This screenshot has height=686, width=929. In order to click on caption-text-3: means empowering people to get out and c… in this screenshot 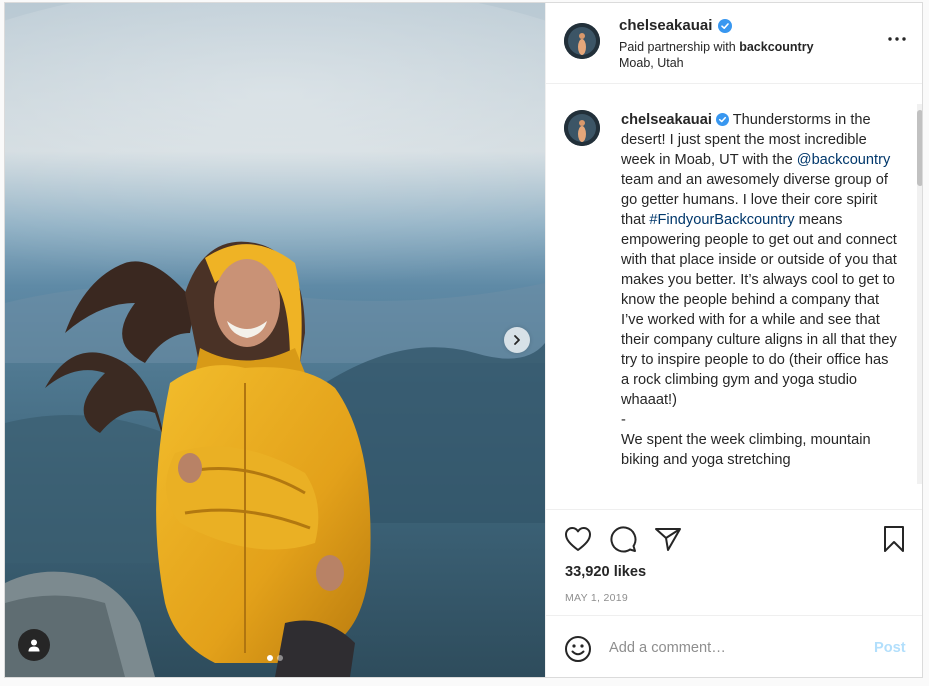, I will do `click(759, 310)`.